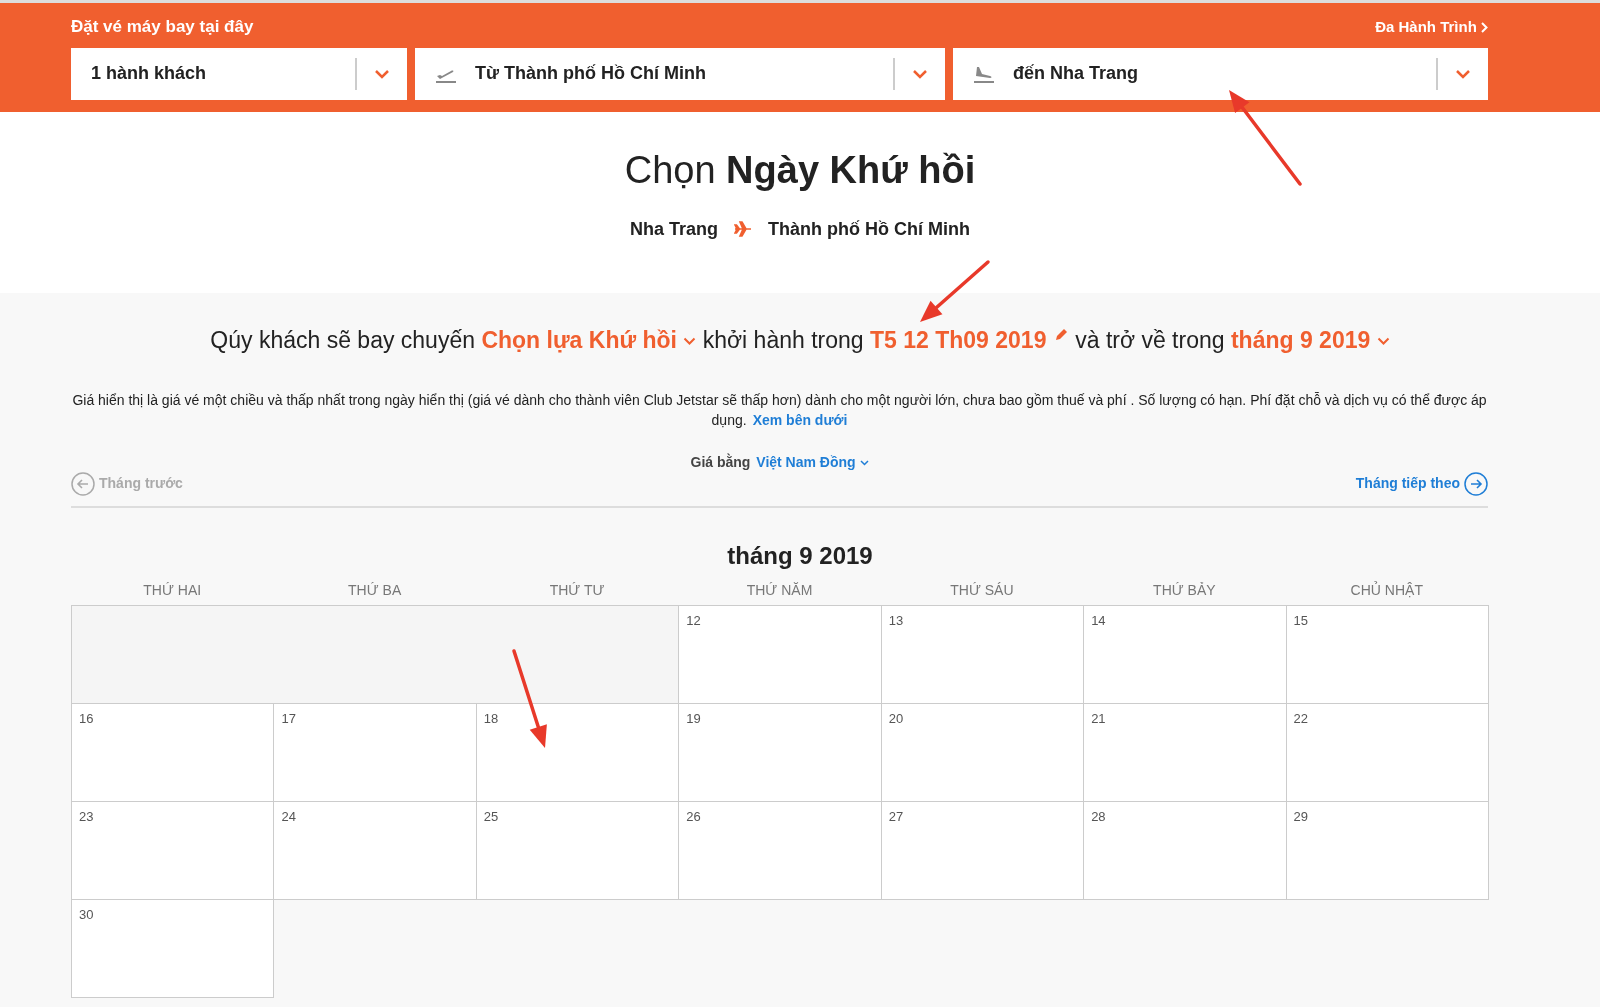 This screenshot has height=1007, width=1600. What do you see at coordinates (812, 461) in the screenshot?
I see `currency-dropdown: Việt Nam Đồng` at bounding box center [812, 461].